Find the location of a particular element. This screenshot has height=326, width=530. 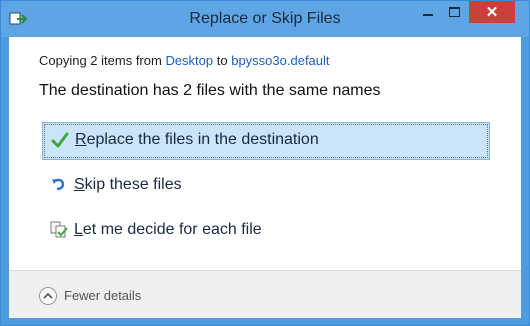

dialog-footer: Fewer details is located at coordinates (265, 294).